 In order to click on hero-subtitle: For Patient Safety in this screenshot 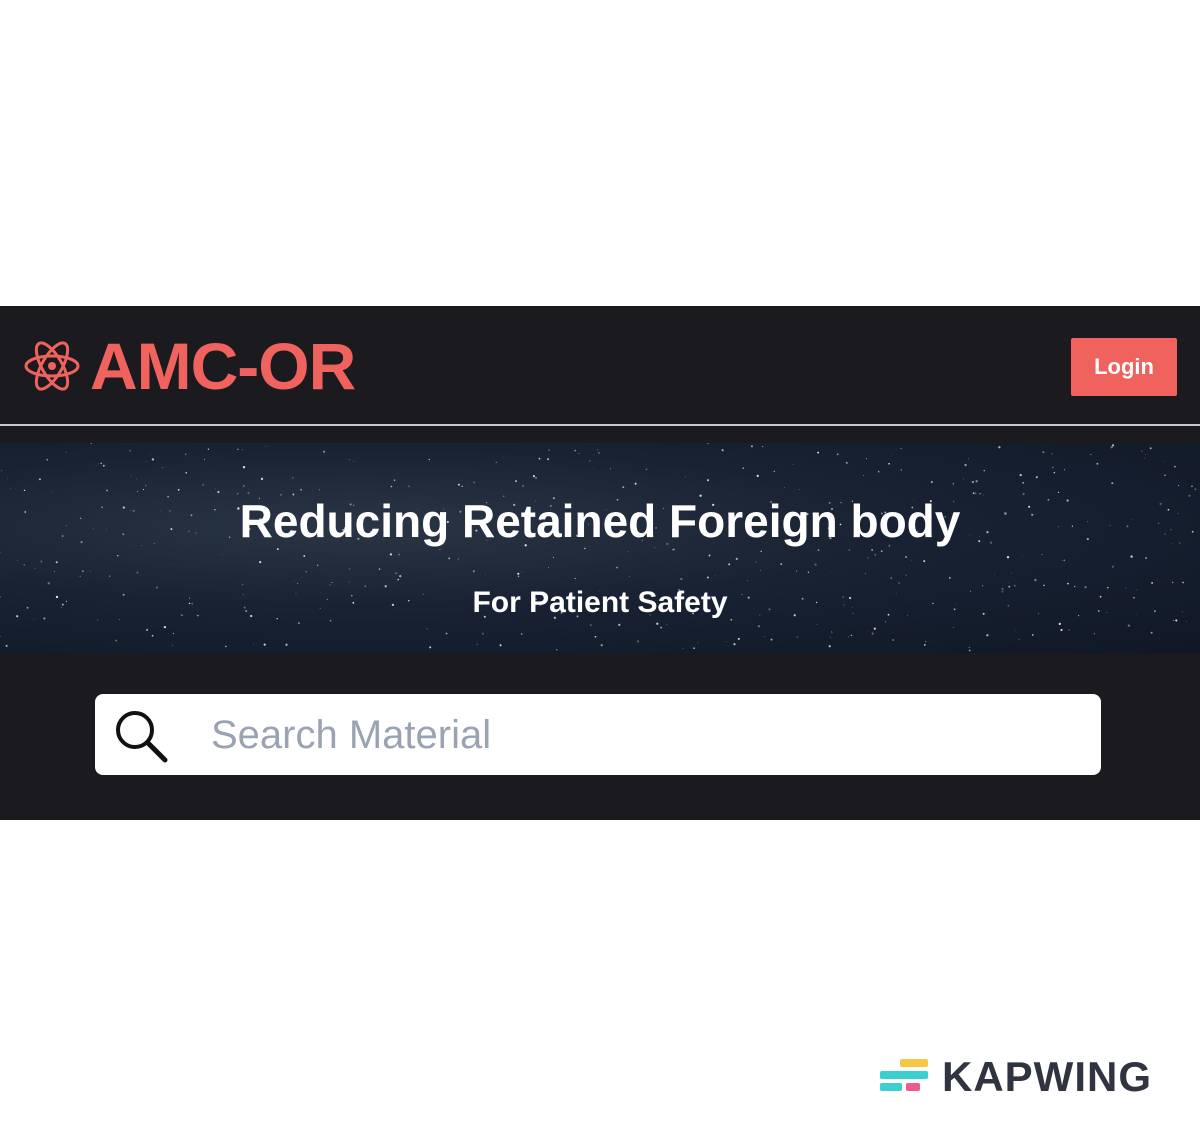, I will do `click(600, 602)`.